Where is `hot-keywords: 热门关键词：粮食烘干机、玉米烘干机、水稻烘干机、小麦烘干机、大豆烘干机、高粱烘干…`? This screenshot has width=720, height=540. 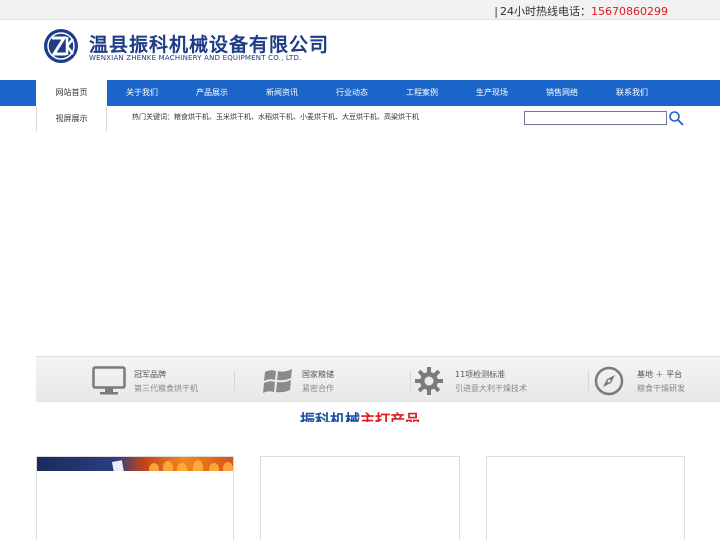
hot-keywords: 热门关键词：粮食烘干机、玉米烘干机、水稻烘干机、小麦烘干机、大豆烘干机、高粱烘干… is located at coordinates (275, 117).